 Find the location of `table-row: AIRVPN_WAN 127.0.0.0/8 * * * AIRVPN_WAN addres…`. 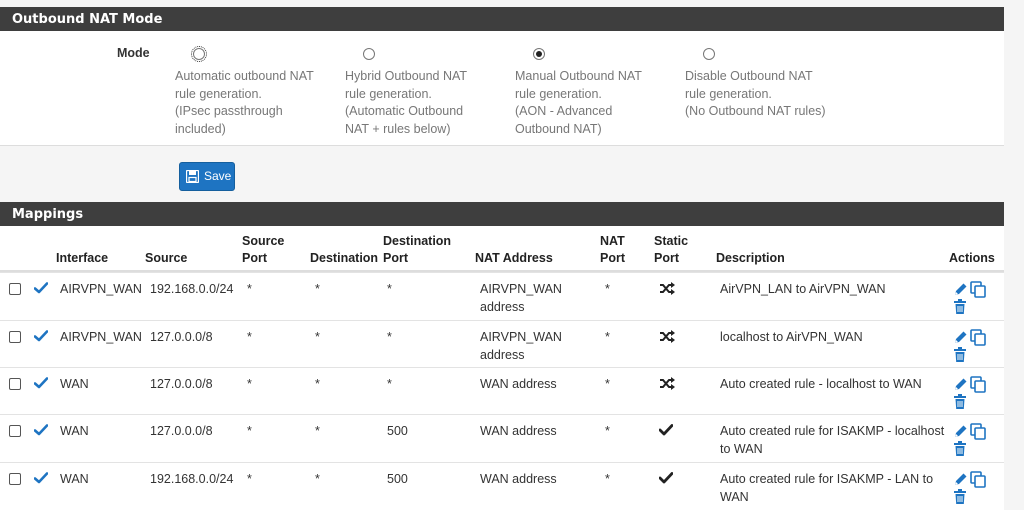

table-row: AIRVPN_WAN 127.0.0.0/8 * * * AIRVPN_WAN addres… is located at coordinates (502, 344).